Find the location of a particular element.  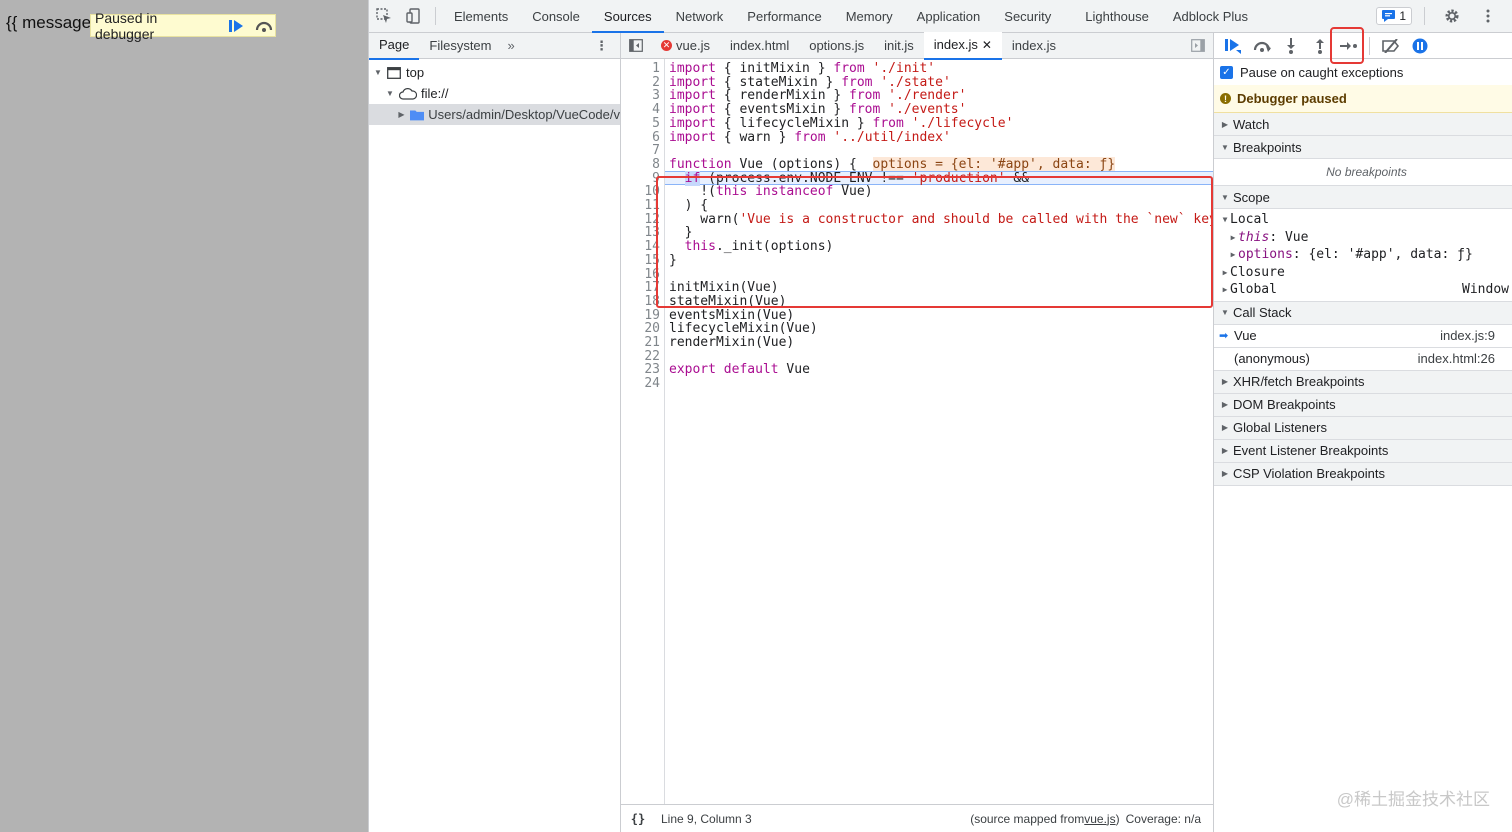

line-number: 18 is located at coordinates (652, 302).